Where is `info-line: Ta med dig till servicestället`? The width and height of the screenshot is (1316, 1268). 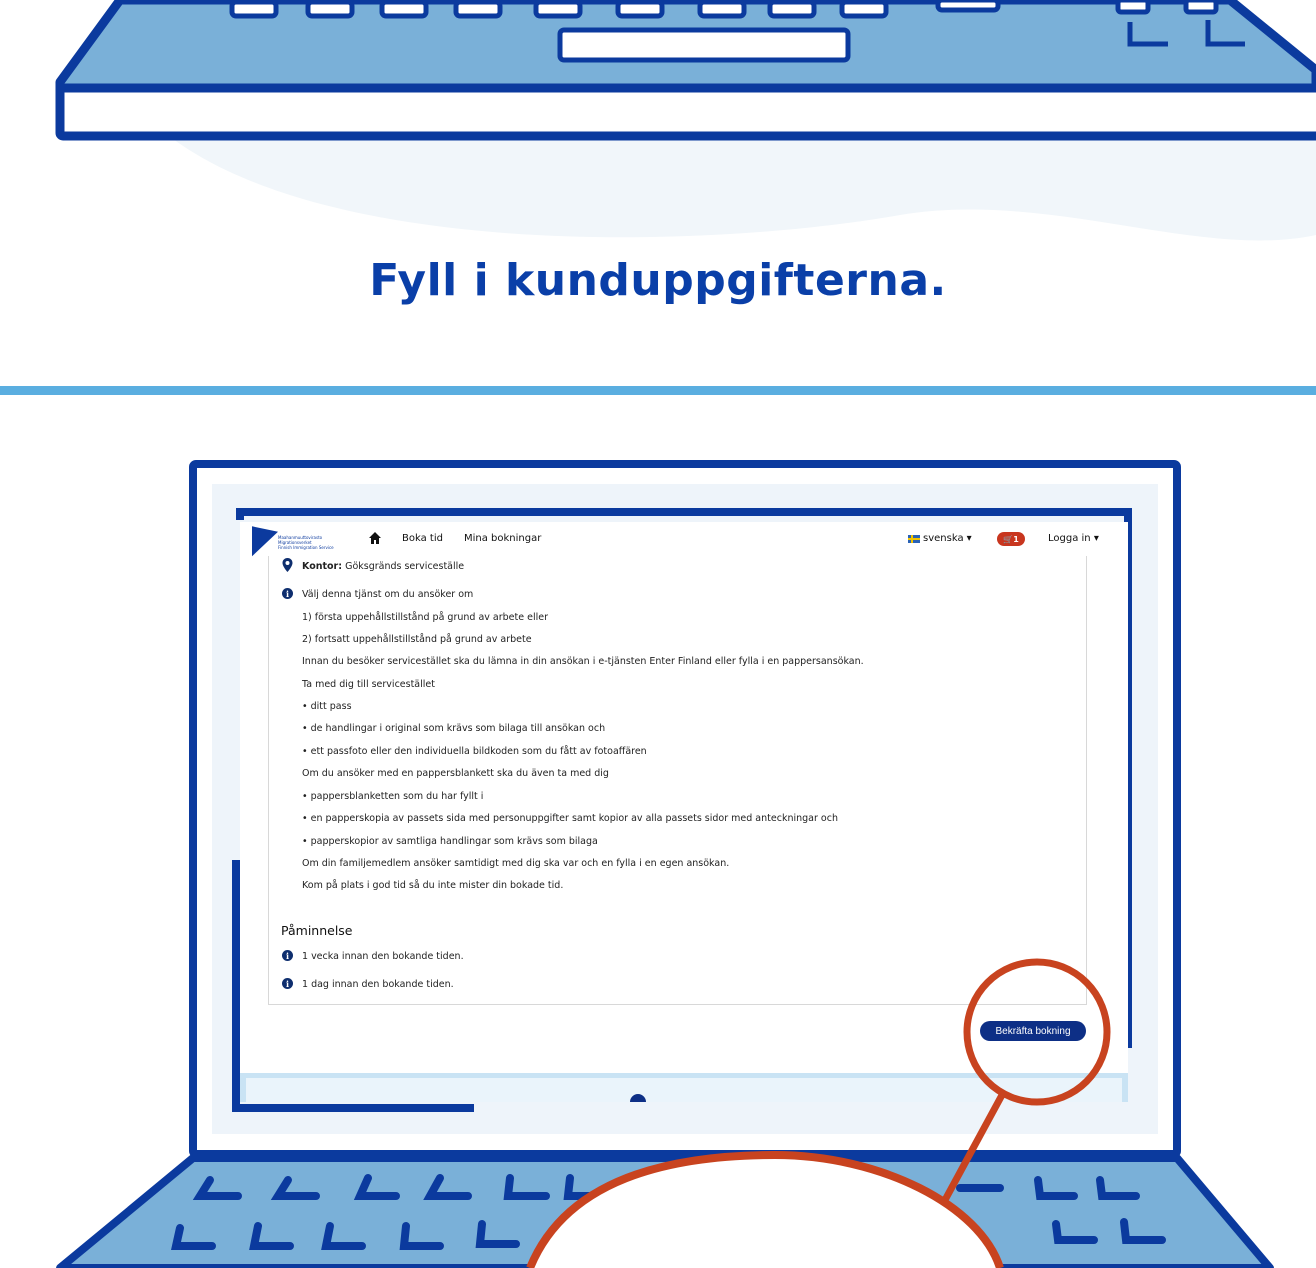
info-line: Ta med dig till servicestället is located at coordinates (368, 684).